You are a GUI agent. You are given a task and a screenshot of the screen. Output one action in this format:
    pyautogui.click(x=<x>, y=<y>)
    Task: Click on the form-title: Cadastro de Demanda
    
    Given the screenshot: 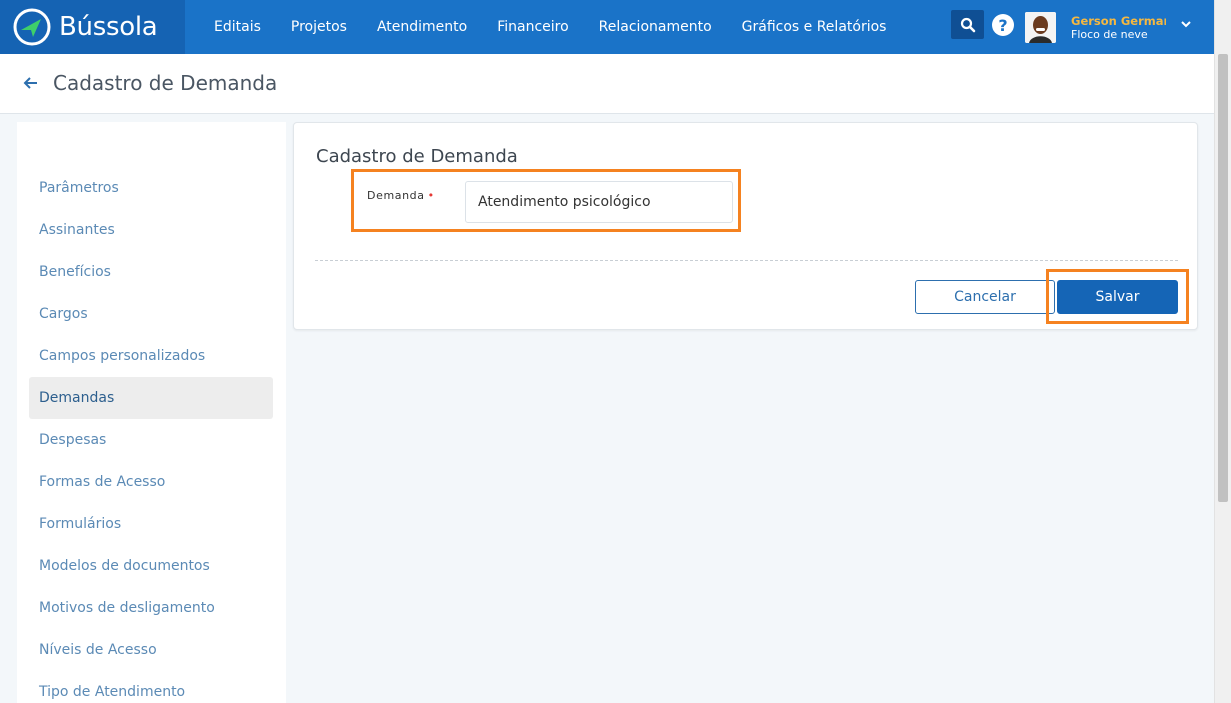 What is the action you would take?
    pyautogui.click(x=417, y=156)
    